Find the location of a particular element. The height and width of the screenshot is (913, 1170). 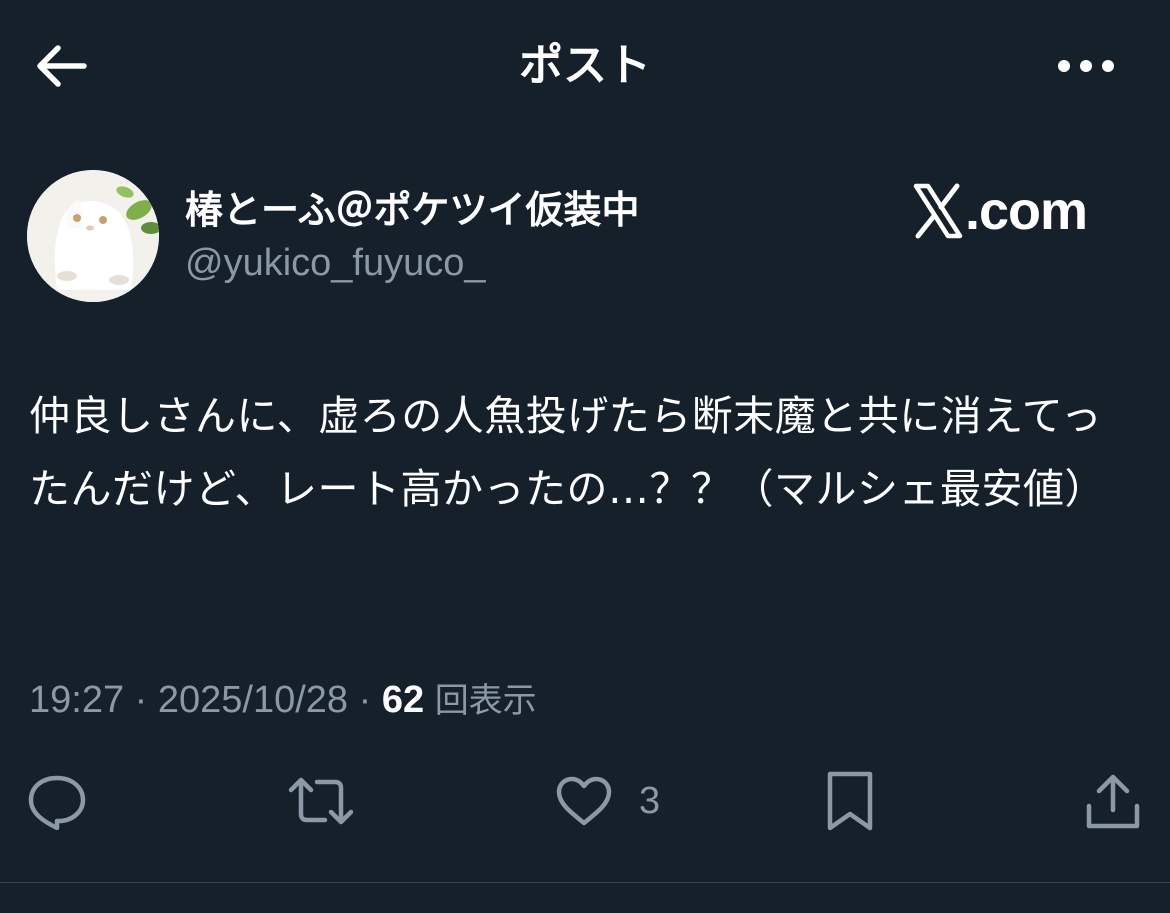

back-button is located at coordinates (60, 66).